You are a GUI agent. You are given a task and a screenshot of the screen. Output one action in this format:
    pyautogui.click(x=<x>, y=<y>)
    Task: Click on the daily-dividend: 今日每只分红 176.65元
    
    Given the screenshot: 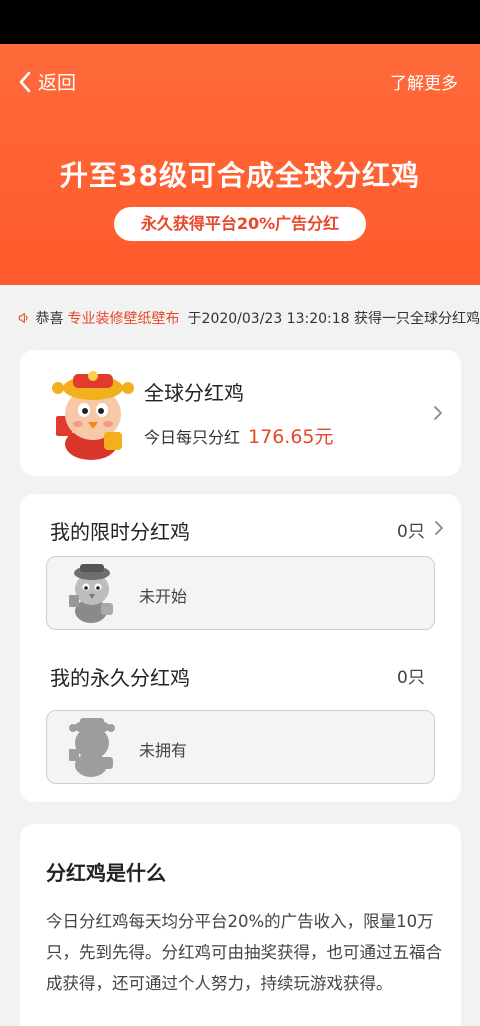 What is the action you would take?
    pyautogui.click(x=239, y=435)
    